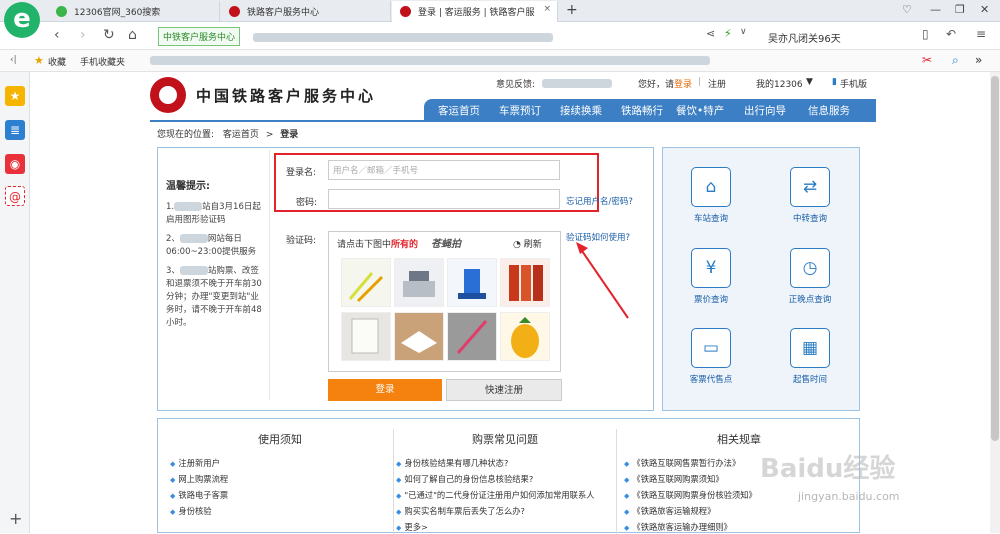  I want to click on faq-title: 购票常见问题, so click(505, 439).